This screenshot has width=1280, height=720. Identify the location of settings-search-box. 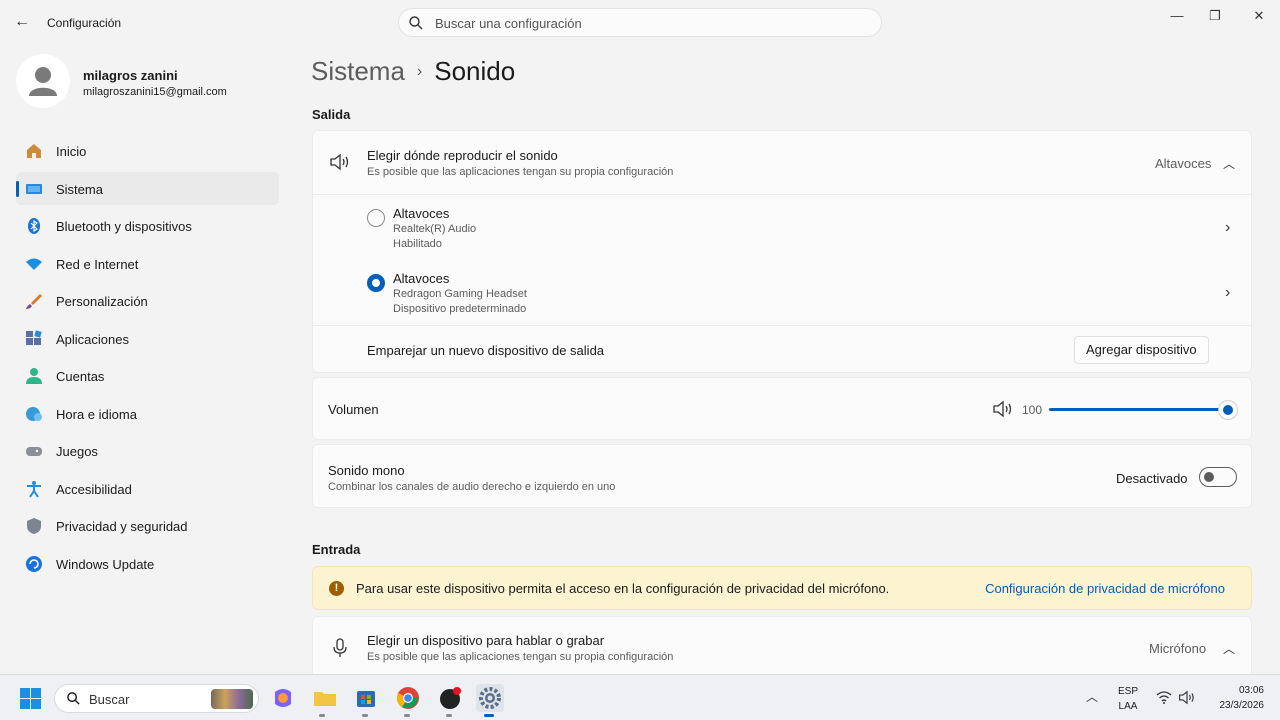
(640, 22).